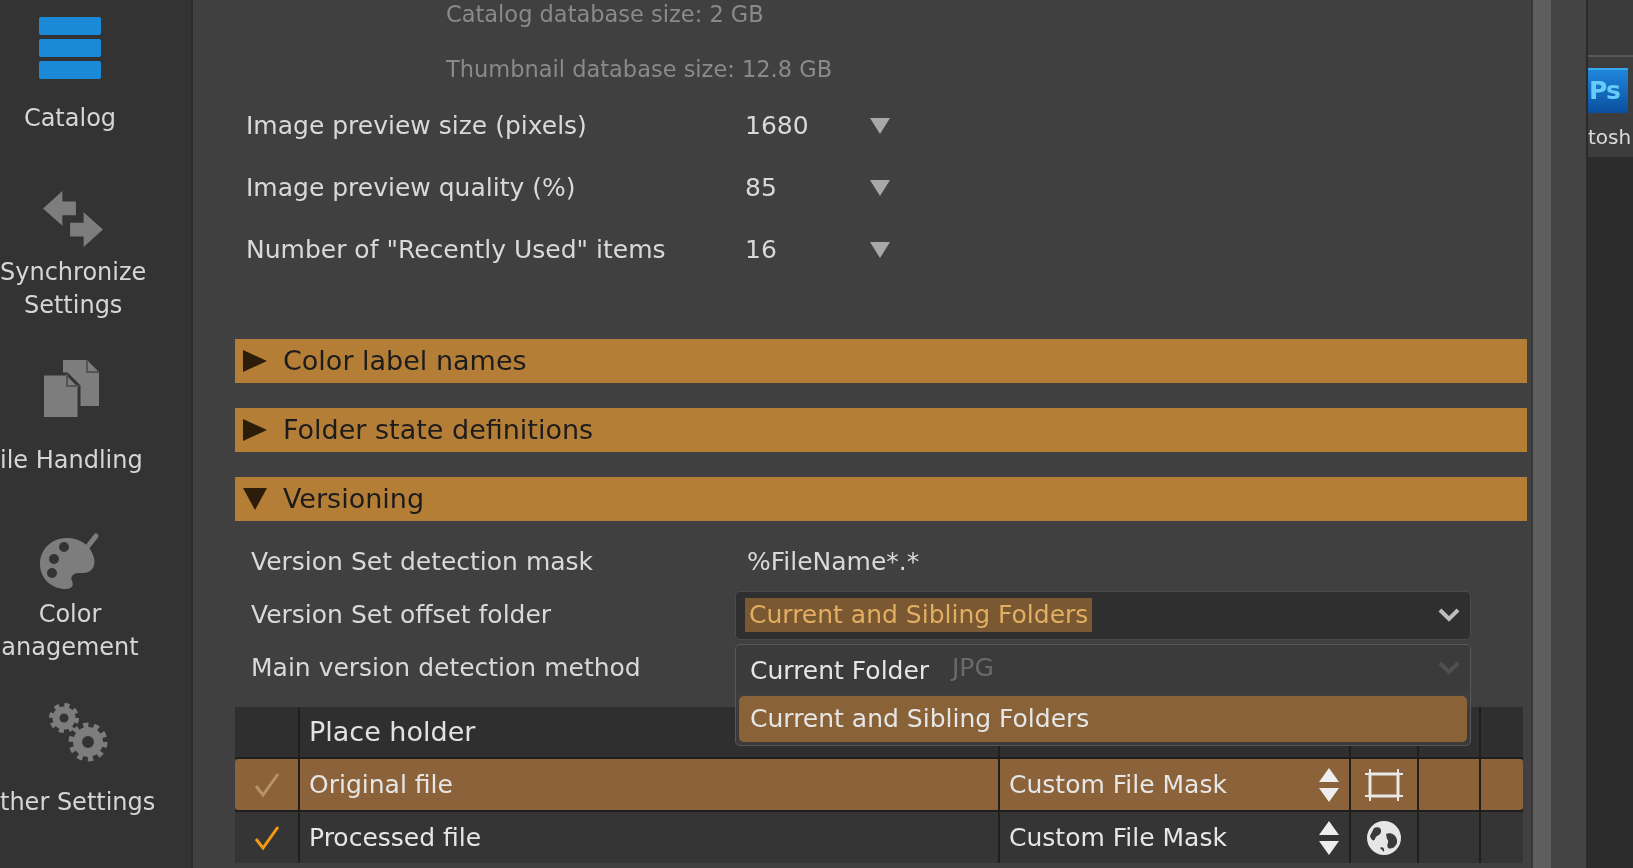 This screenshot has height=868, width=1633. I want to click on info-text: Catalog database size: 2 GB, so click(605, 14).